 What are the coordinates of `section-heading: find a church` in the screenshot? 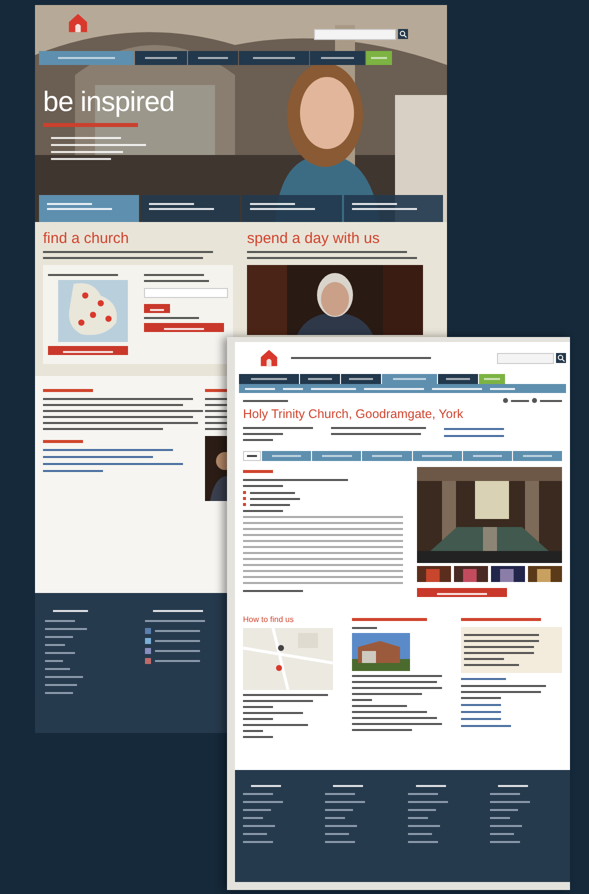 It's located at (86, 238).